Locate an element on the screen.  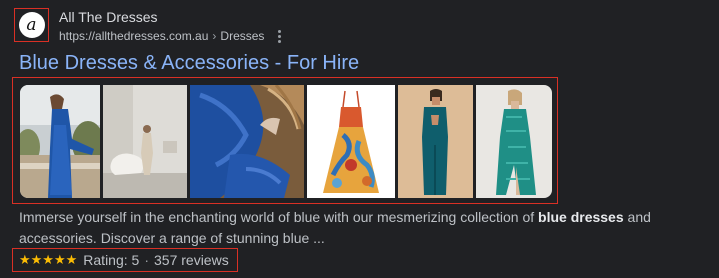
thumbnail-model-white-room-sofa is located at coordinates (145, 141).